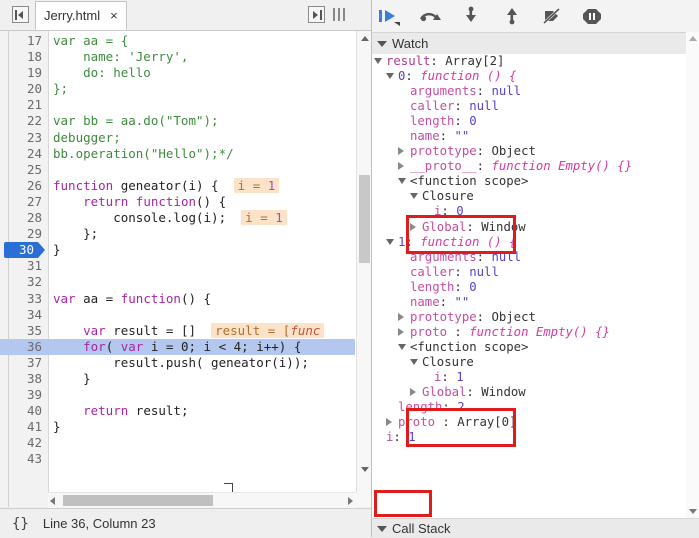 The height and width of the screenshot is (538, 699). Describe the element at coordinates (535, 181) in the screenshot. I see `watch-row: <function scope>` at that location.